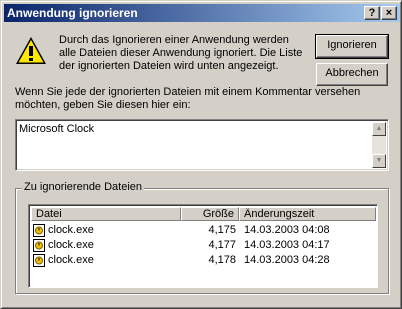 This screenshot has width=402, height=309. I want to click on help-button: ?, so click(372, 13).